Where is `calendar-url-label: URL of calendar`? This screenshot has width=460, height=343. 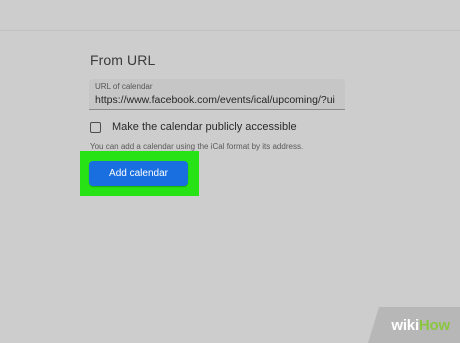
calendar-url-label: URL of calendar is located at coordinates (124, 86).